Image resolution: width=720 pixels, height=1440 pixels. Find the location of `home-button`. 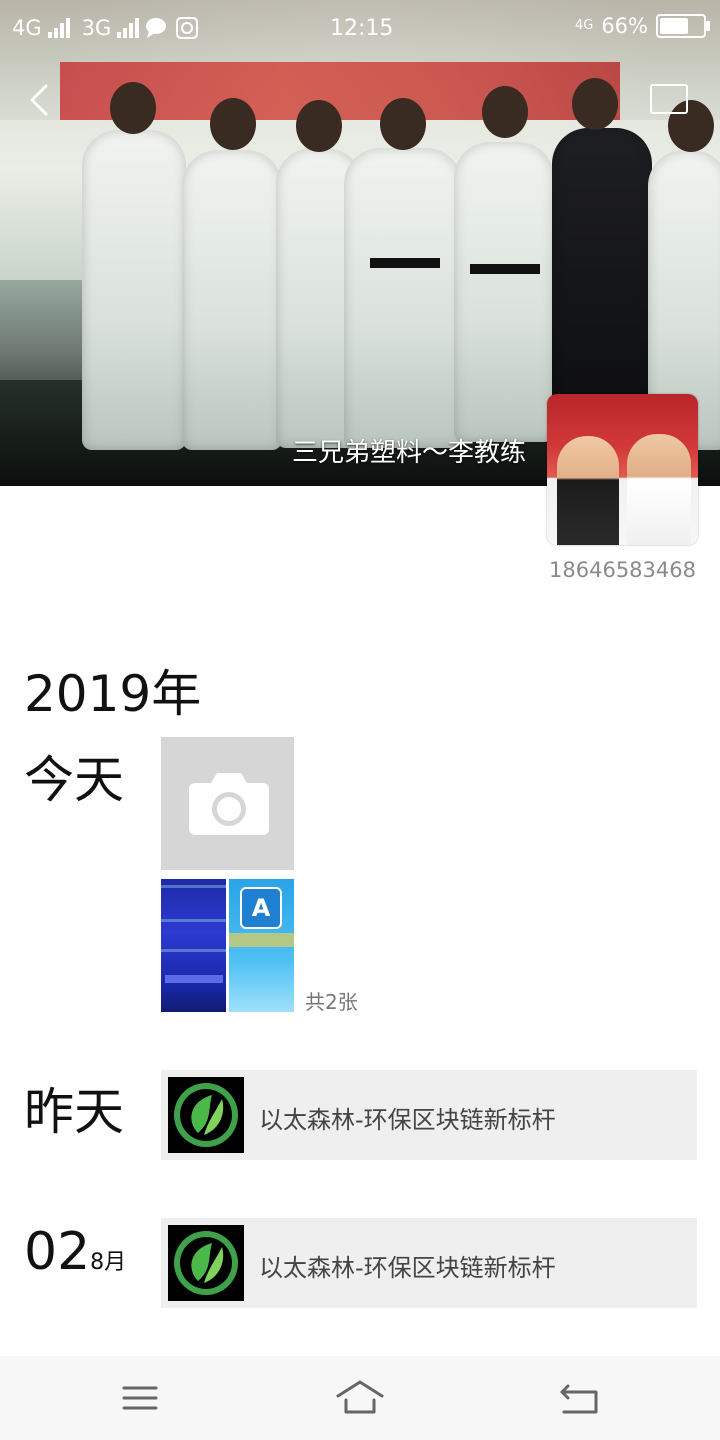

home-button is located at coordinates (360, 1398).